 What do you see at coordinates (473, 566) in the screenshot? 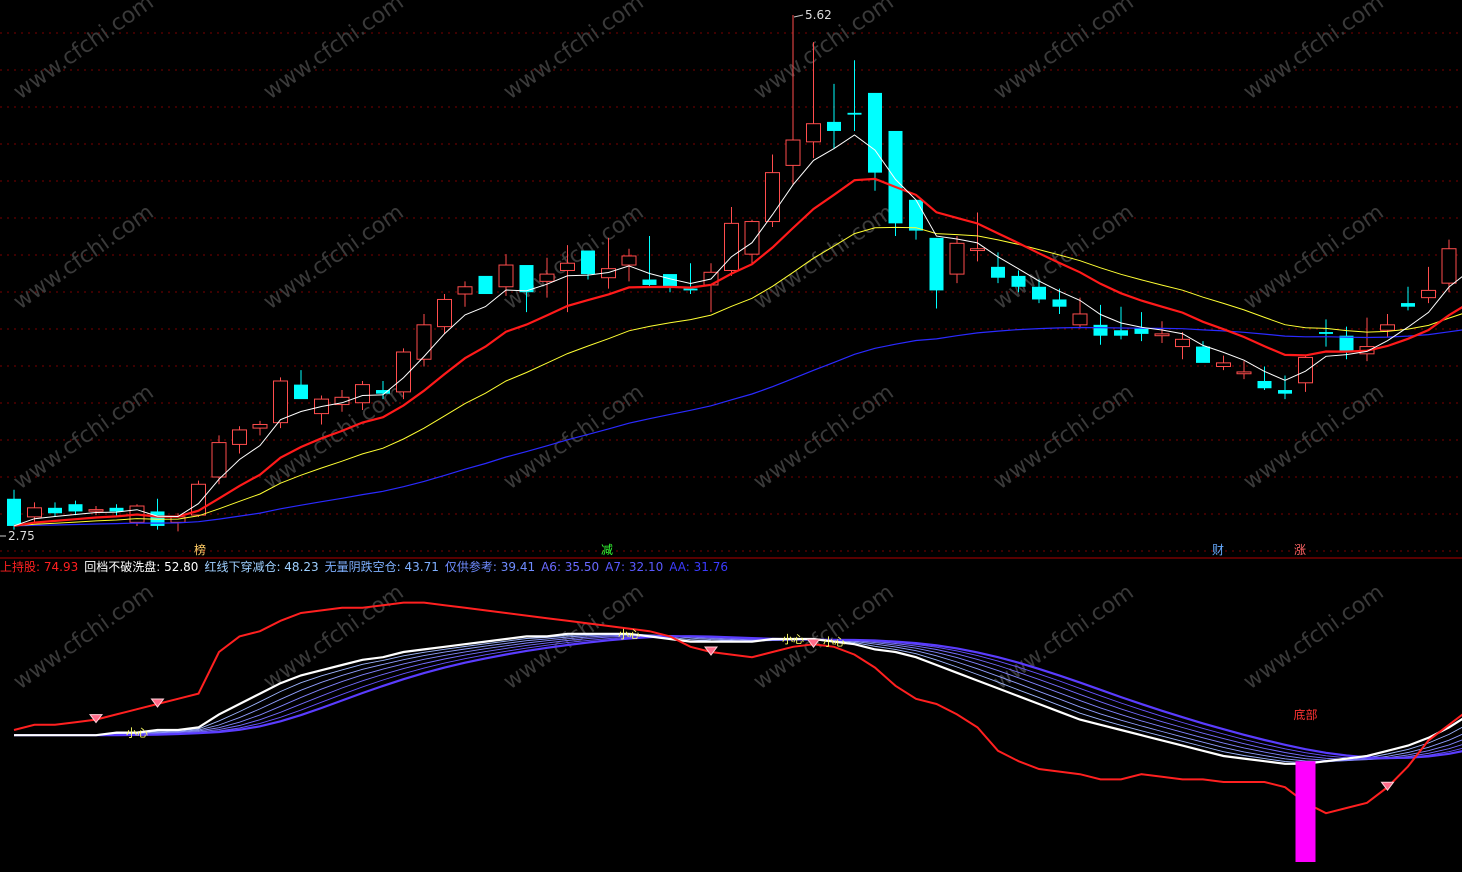
I see `legend-label: 仅供参考:` at bounding box center [473, 566].